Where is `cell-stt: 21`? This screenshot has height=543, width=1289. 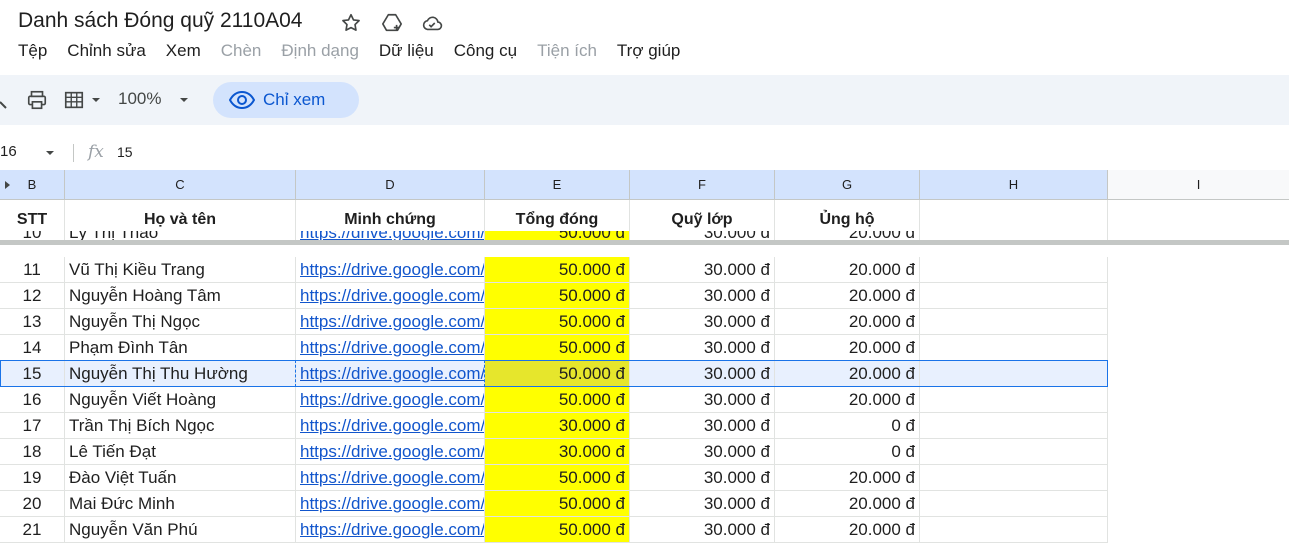 cell-stt: 21 is located at coordinates (32, 529).